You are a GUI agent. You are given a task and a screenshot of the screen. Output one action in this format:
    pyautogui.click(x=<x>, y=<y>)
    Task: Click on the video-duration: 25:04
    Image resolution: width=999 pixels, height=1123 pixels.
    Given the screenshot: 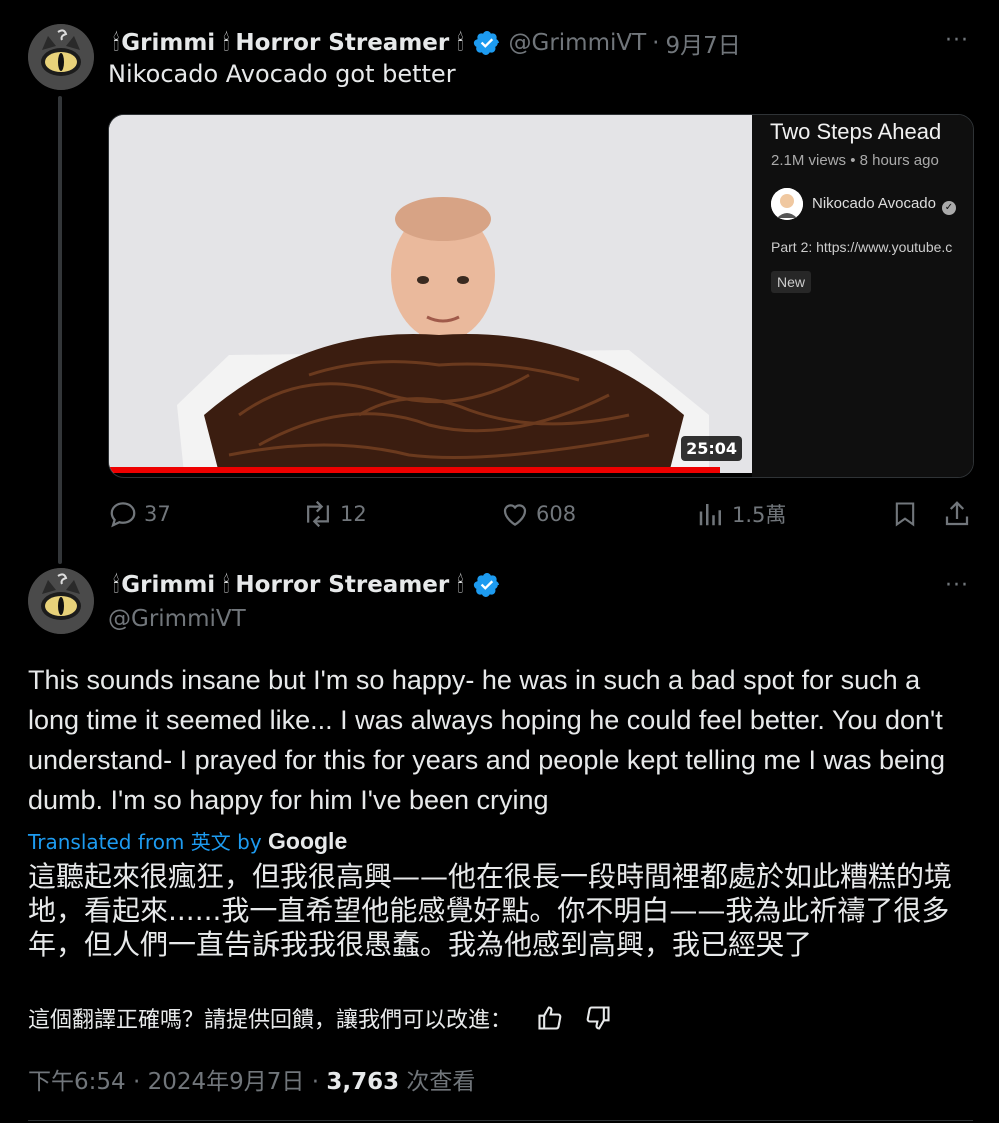 What is the action you would take?
    pyautogui.click(x=711, y=448)
    